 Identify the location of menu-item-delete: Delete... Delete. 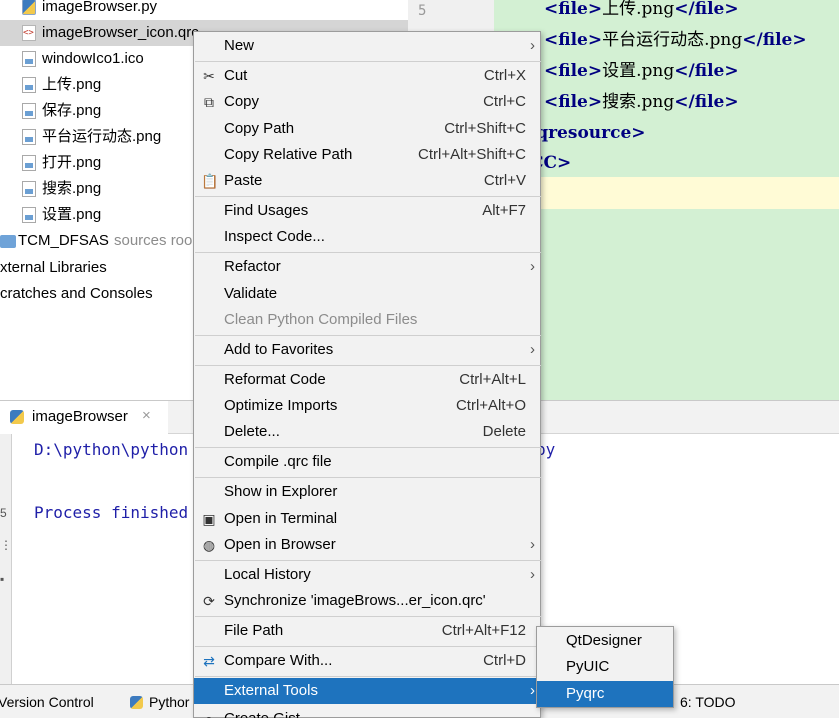
(367, 432).